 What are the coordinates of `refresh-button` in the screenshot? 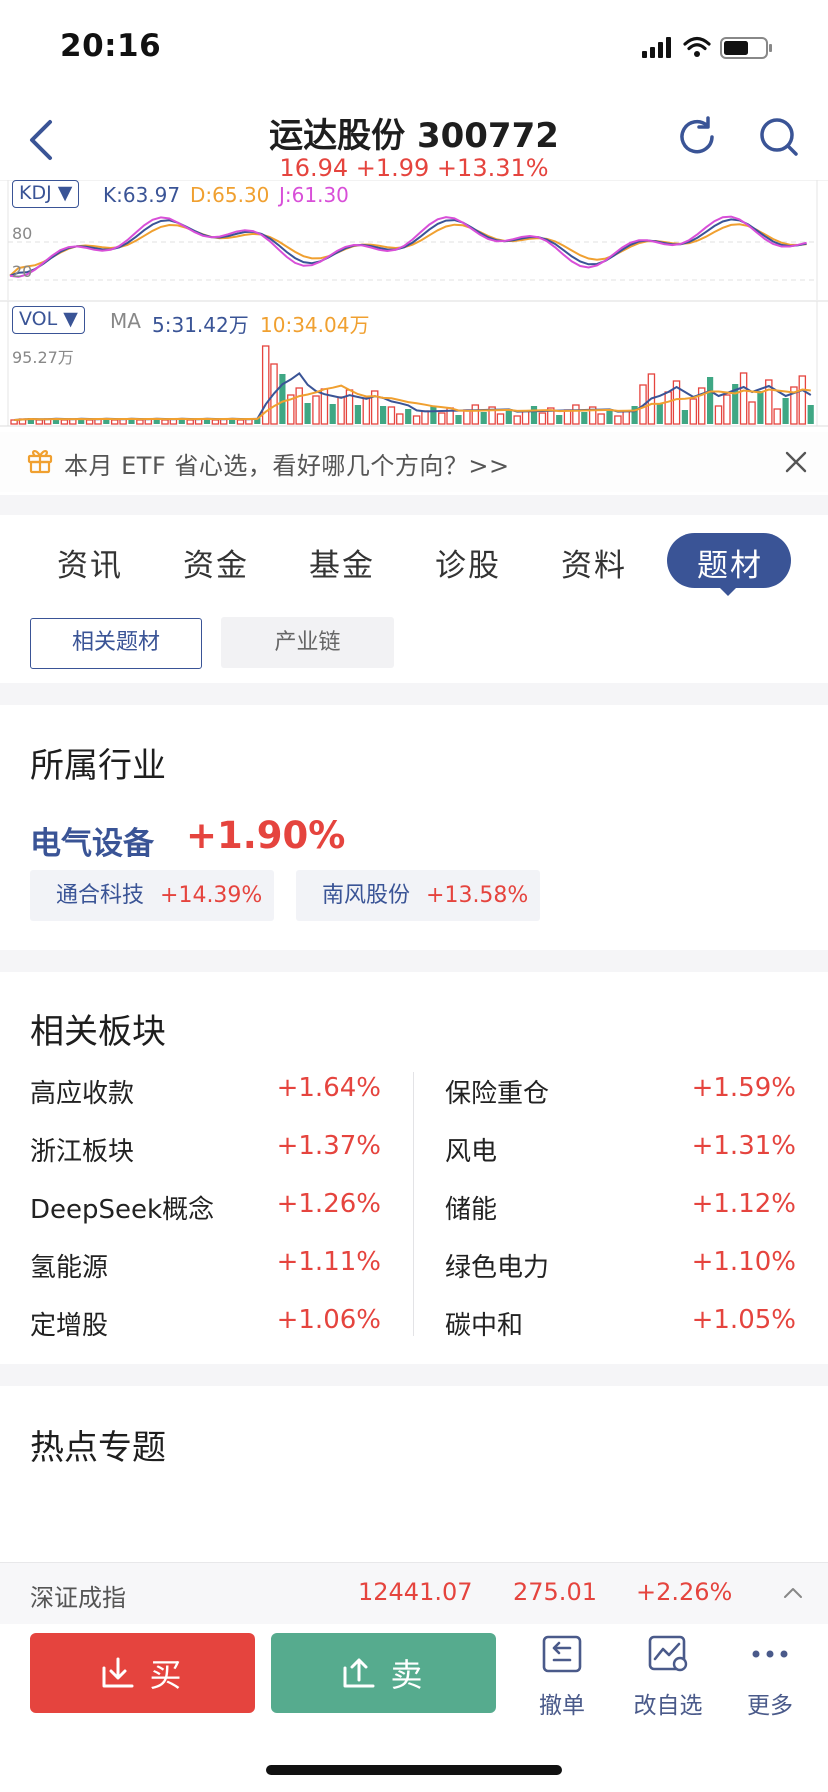 It's located at (697, 137).